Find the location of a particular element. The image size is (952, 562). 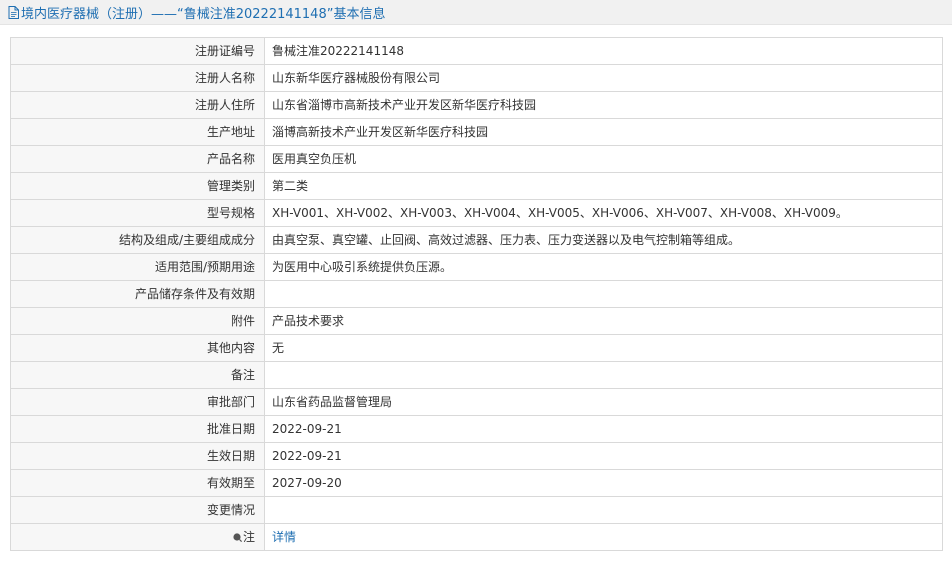

bullet-note-icon is located at coordinates (237, 537).